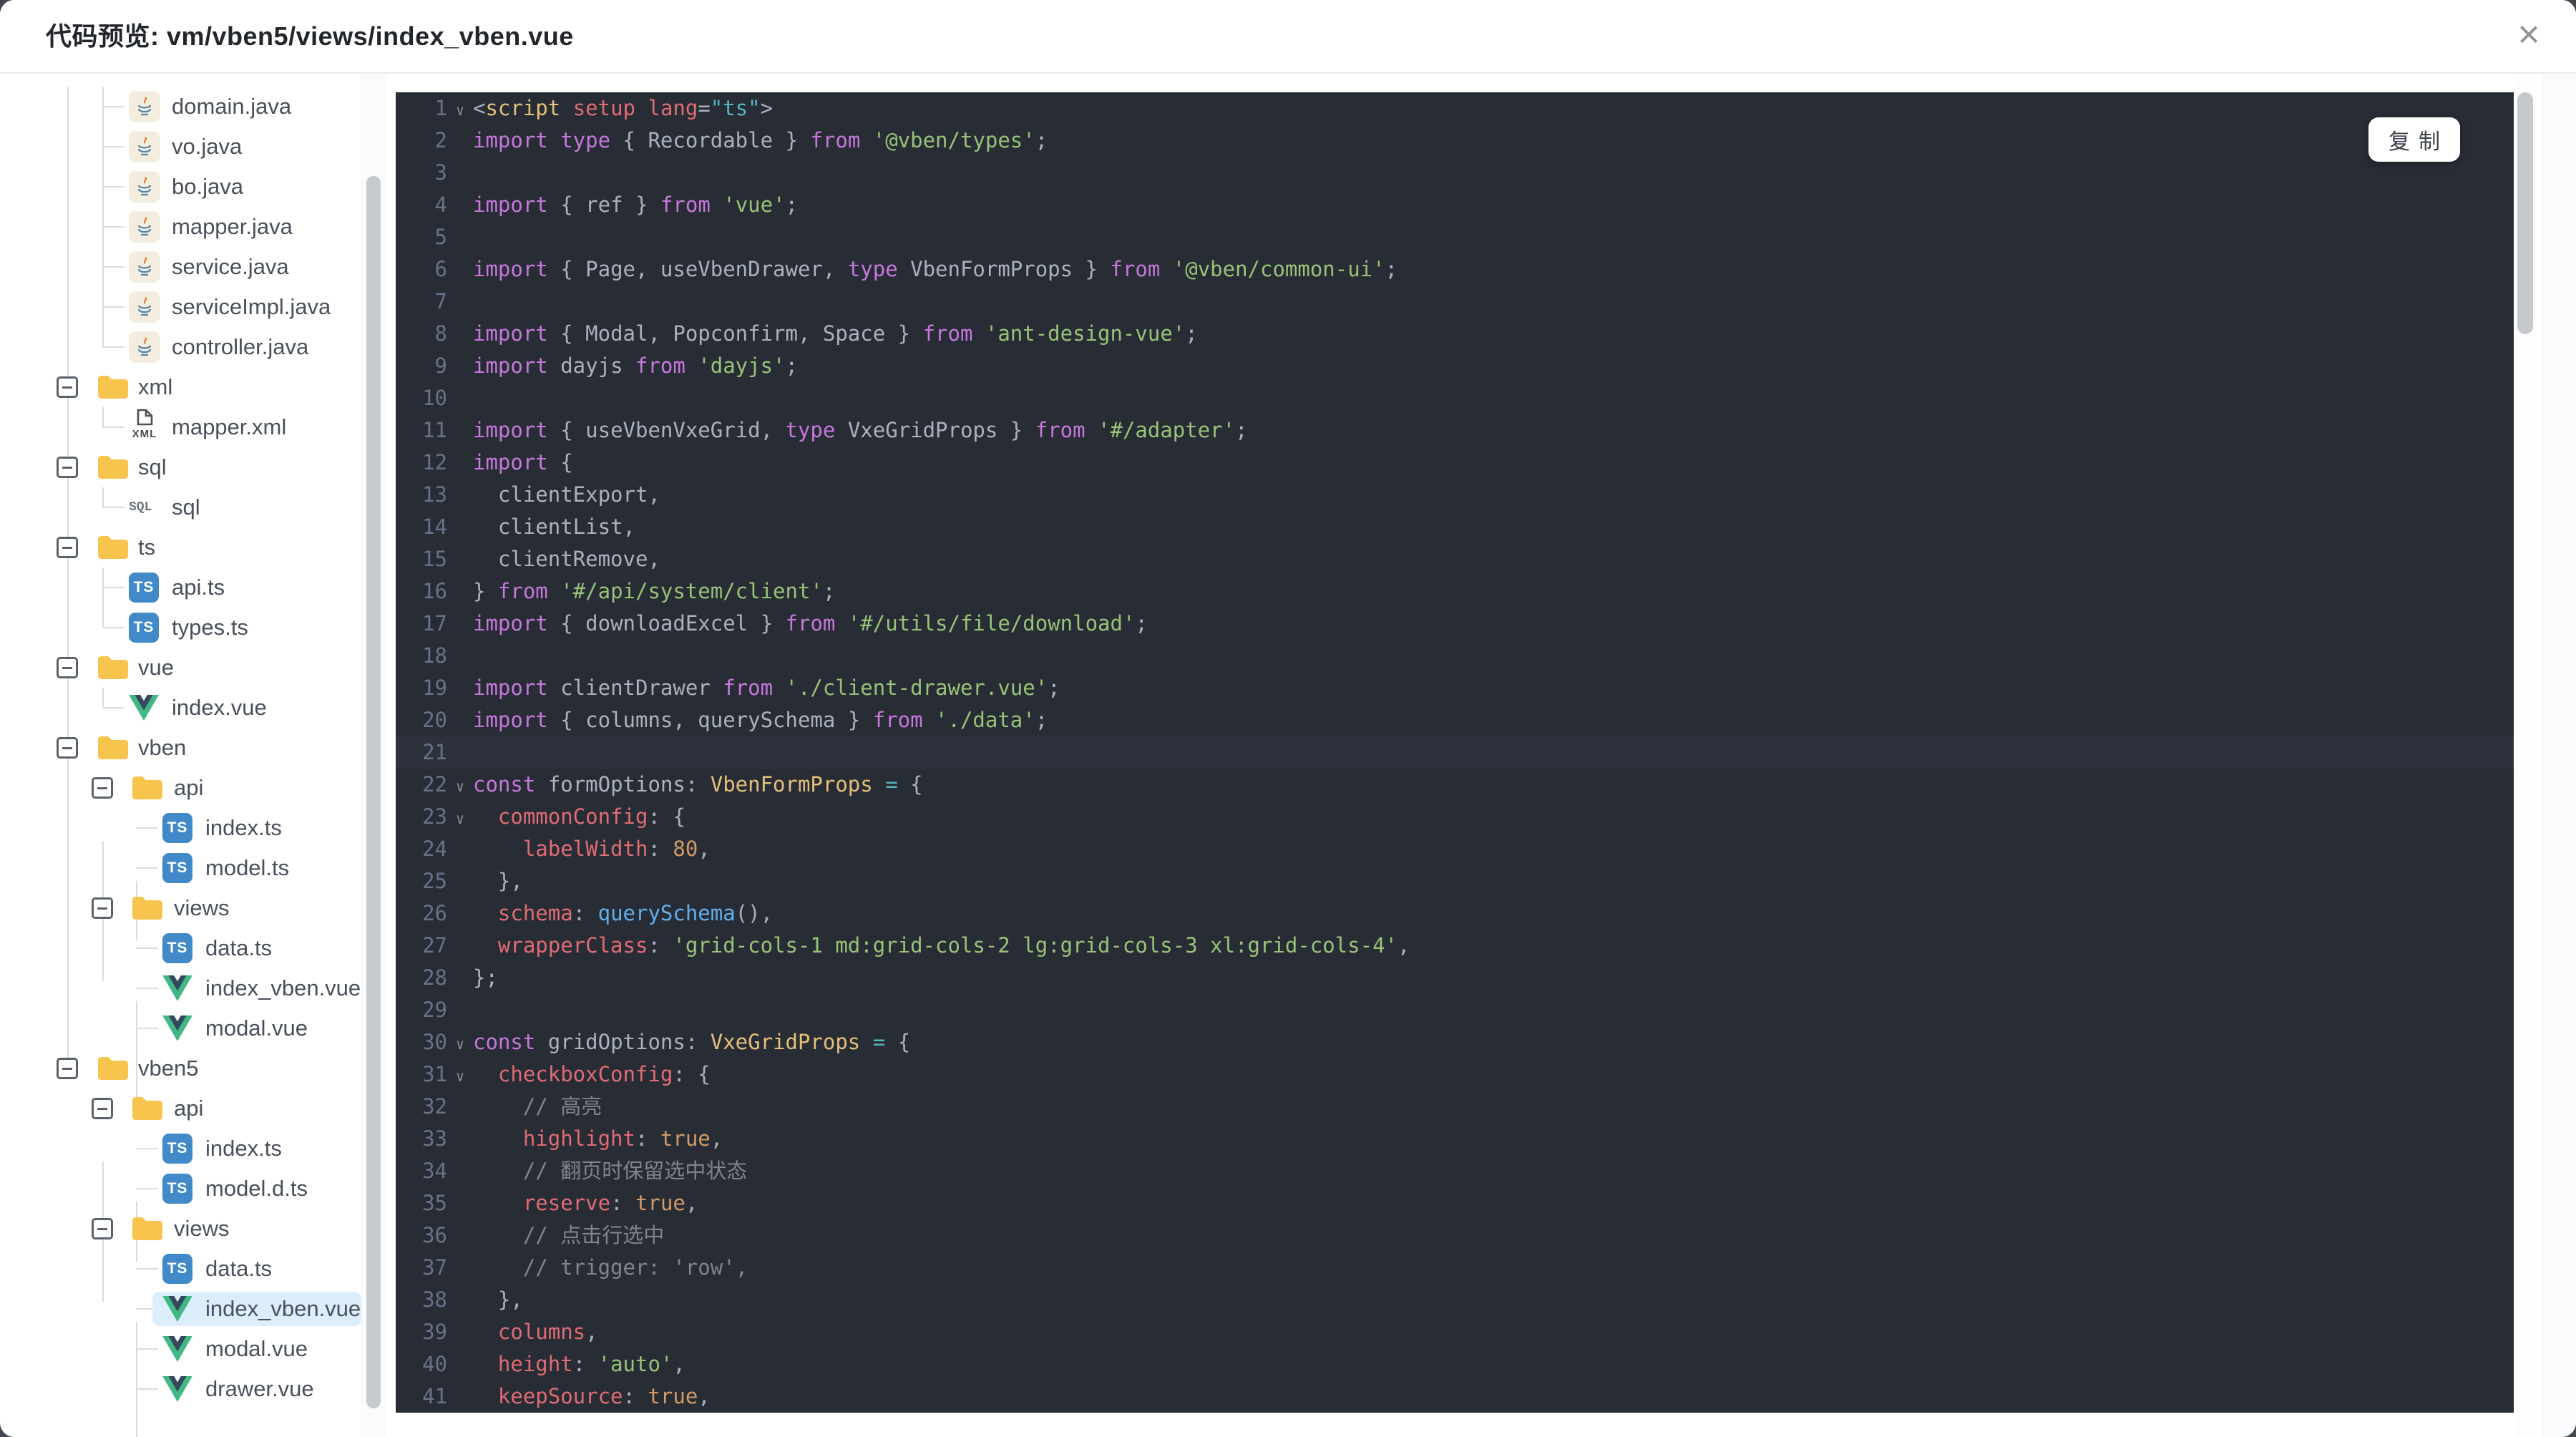  I want to click on tree-item-vo.java: vo.java, so click(180, 147).